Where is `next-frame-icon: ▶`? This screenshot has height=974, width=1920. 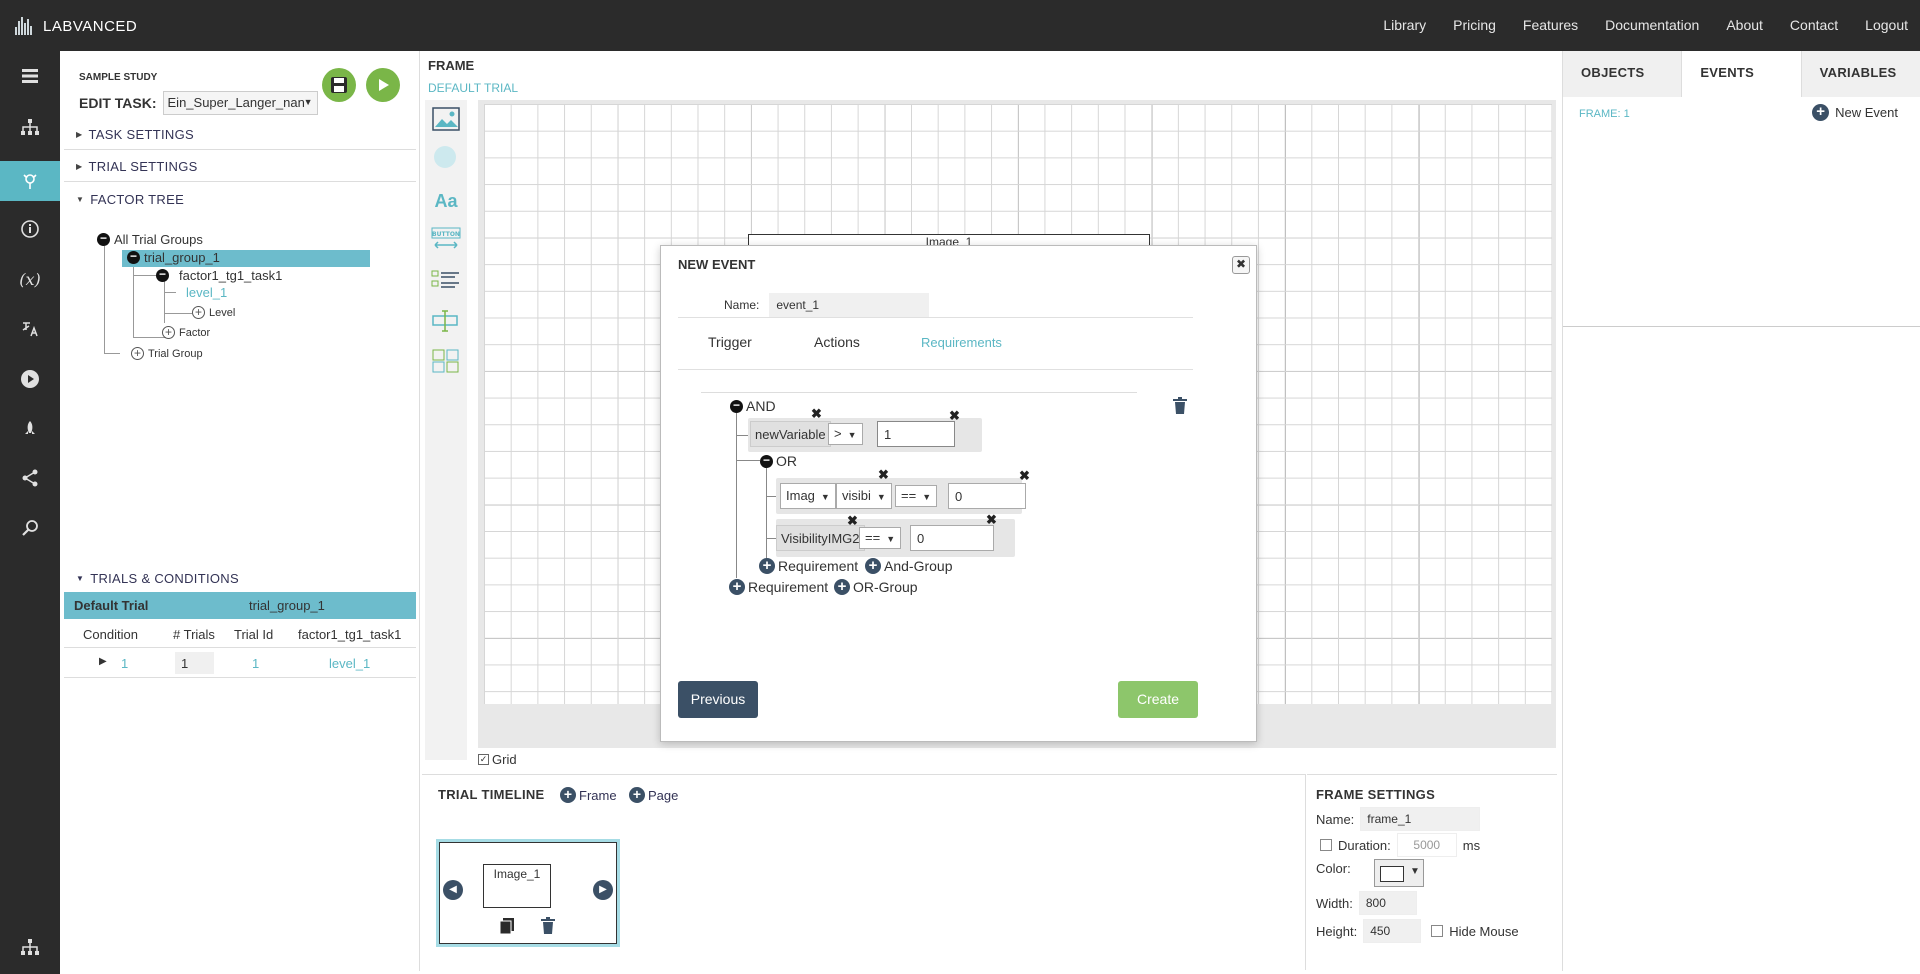 next-frame-icon: ▶ is located at coordinates (603, 890).